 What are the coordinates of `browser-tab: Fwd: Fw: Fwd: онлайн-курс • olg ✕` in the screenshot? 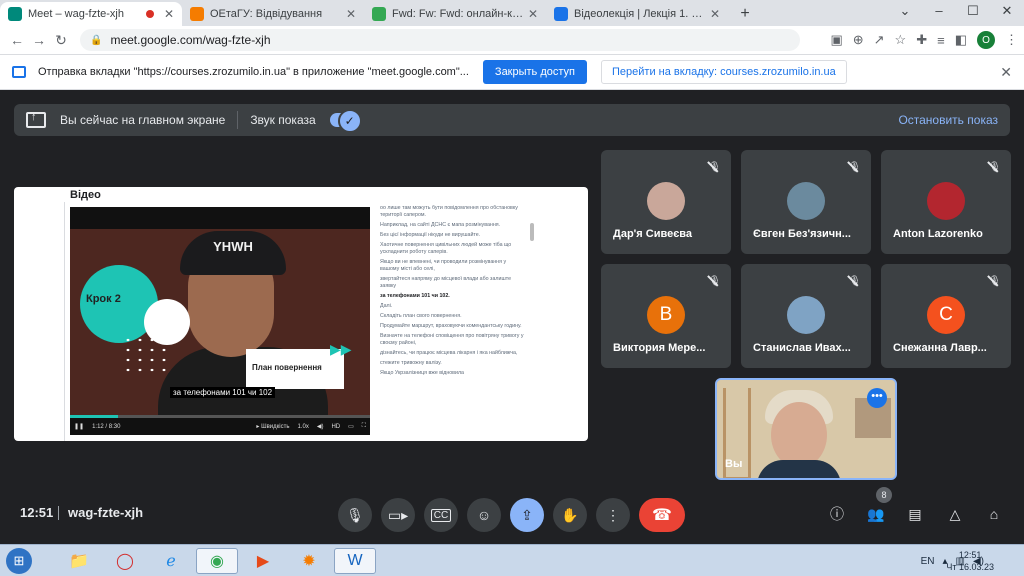 It's located at (455, 14).